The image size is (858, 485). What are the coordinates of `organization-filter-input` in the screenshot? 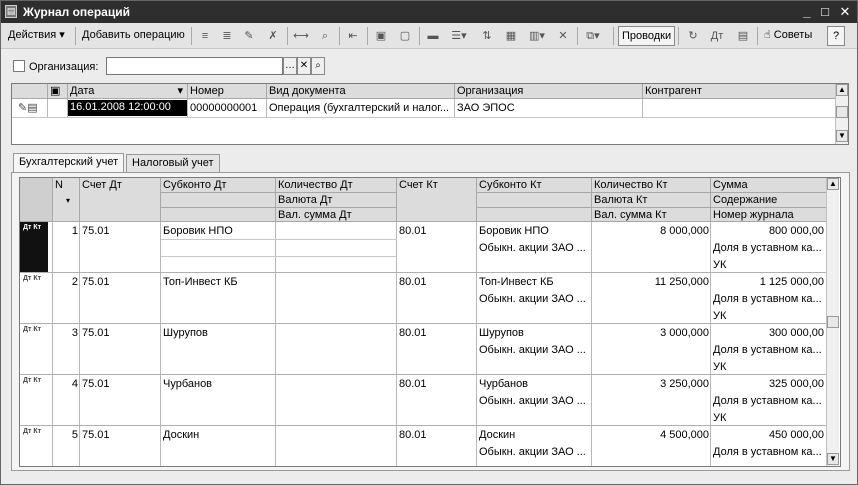 It's located at (194, 66).